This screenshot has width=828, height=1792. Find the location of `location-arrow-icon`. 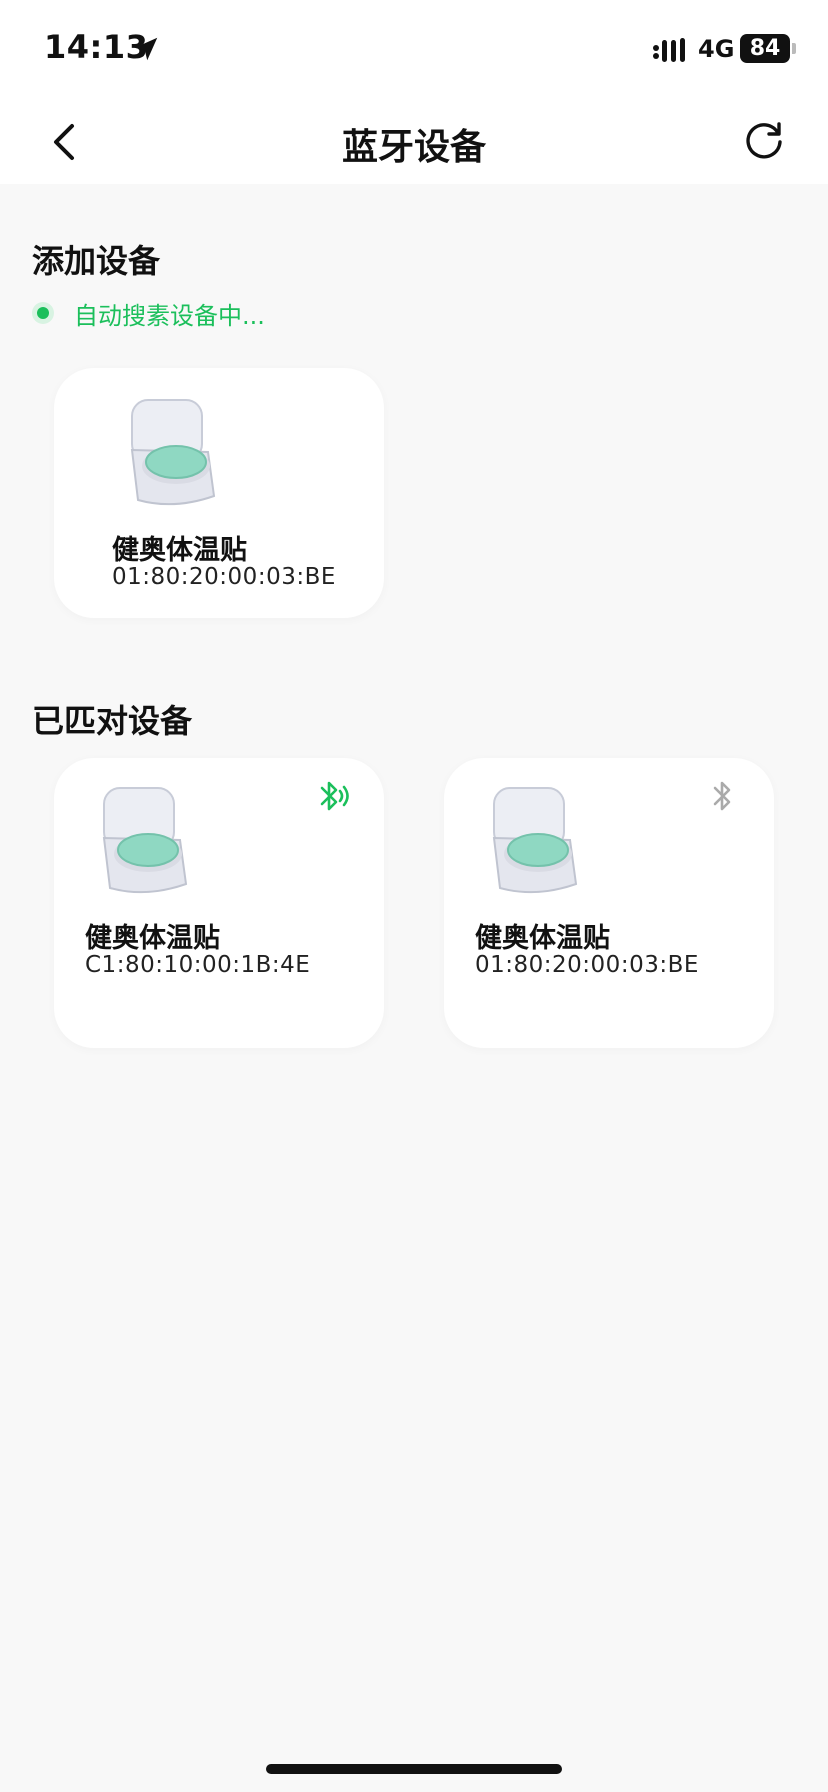

location-arrow-icon is located at coordinates (146, 49).